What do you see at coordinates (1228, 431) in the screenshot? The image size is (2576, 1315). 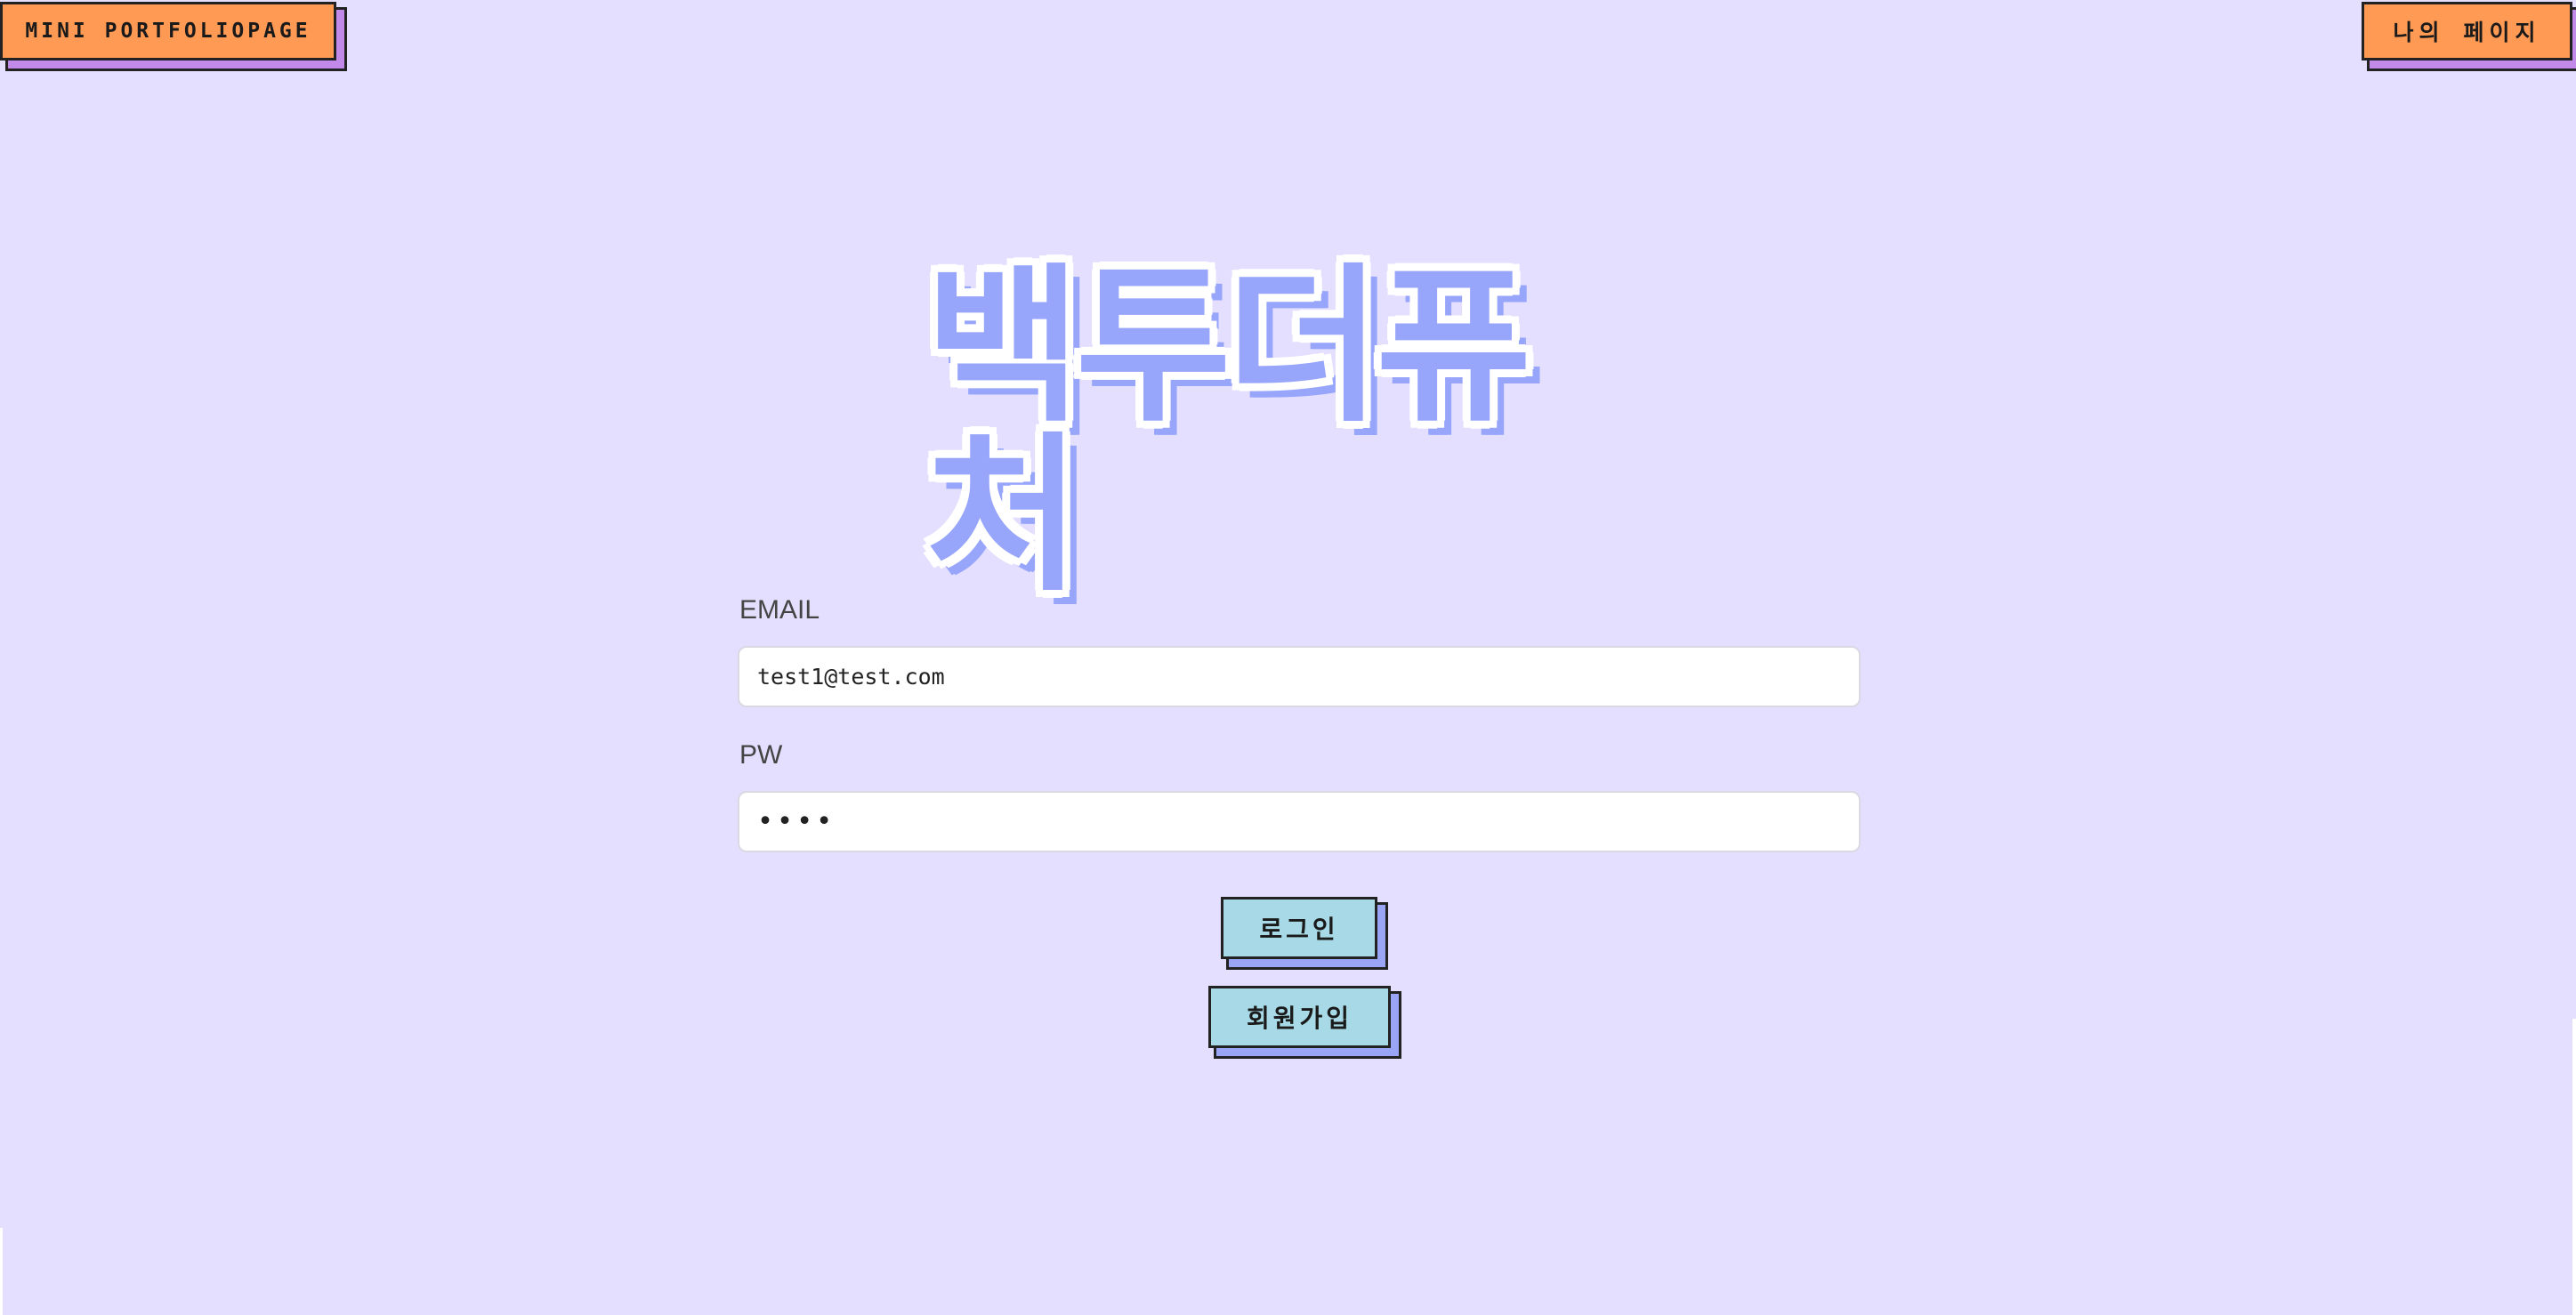 I see `logo-title: 백투더퓨처` at bounding box center [1228, 431].